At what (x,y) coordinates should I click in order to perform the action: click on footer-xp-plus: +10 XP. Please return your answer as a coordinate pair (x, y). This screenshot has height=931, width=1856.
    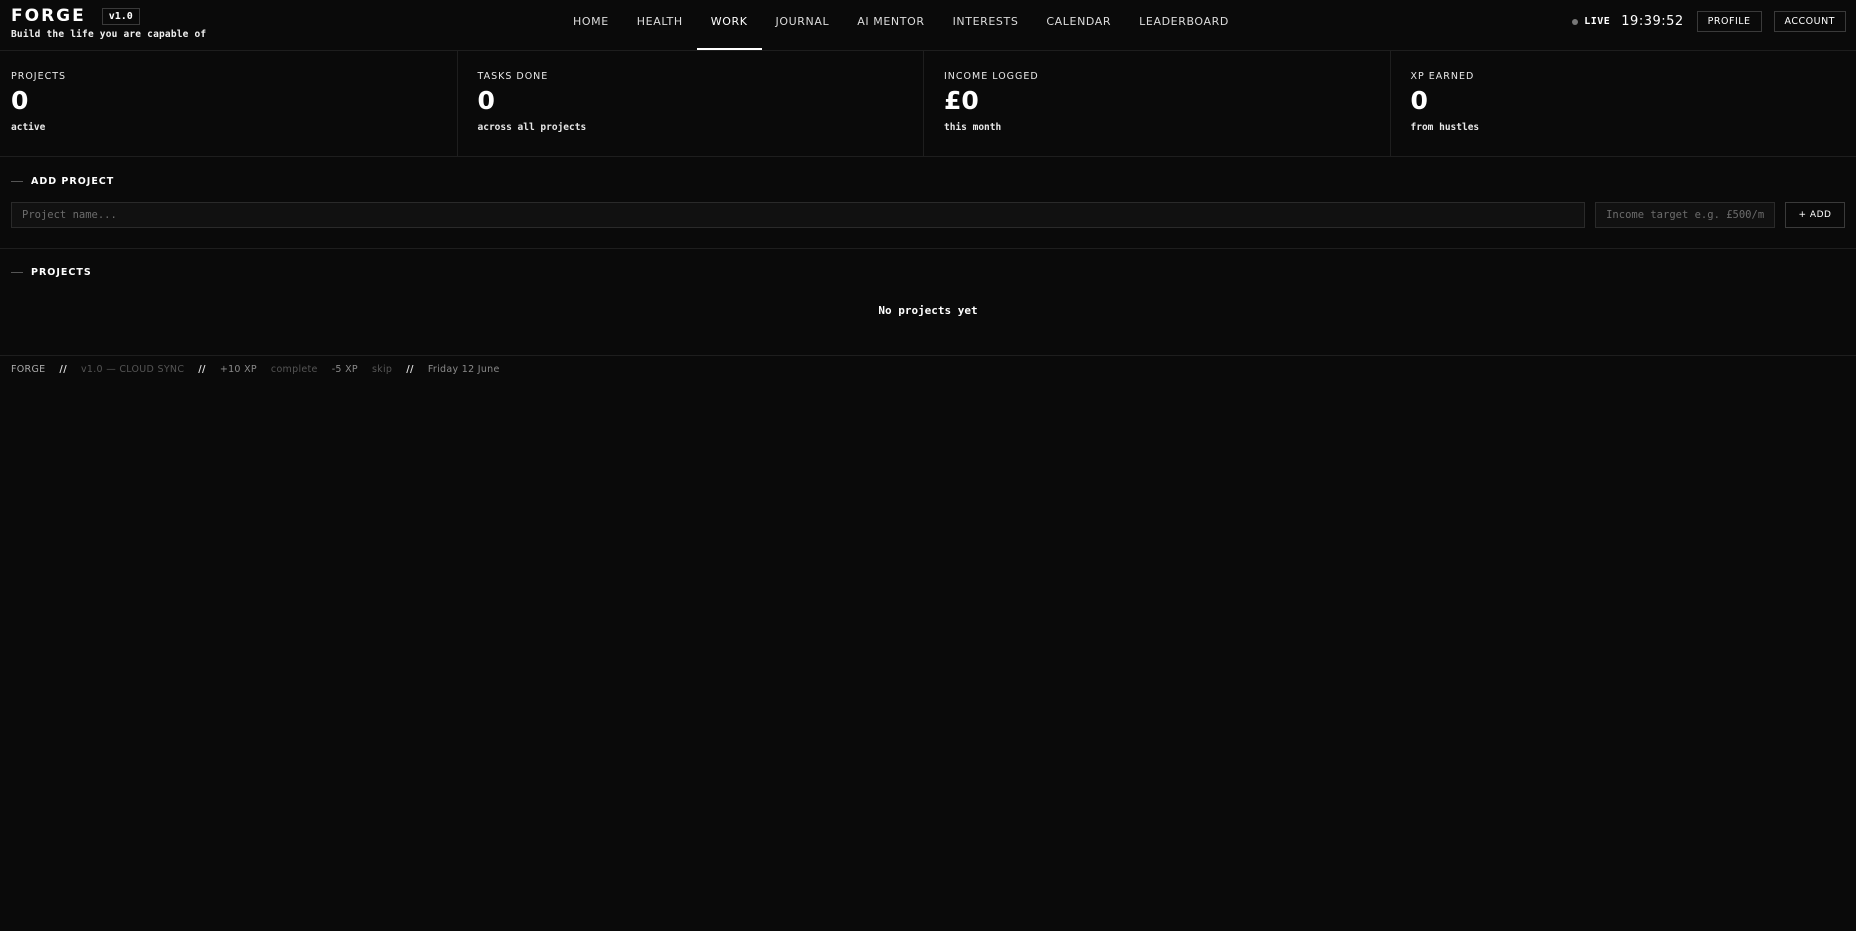
    Looking at the image, I should click on (238, 369).